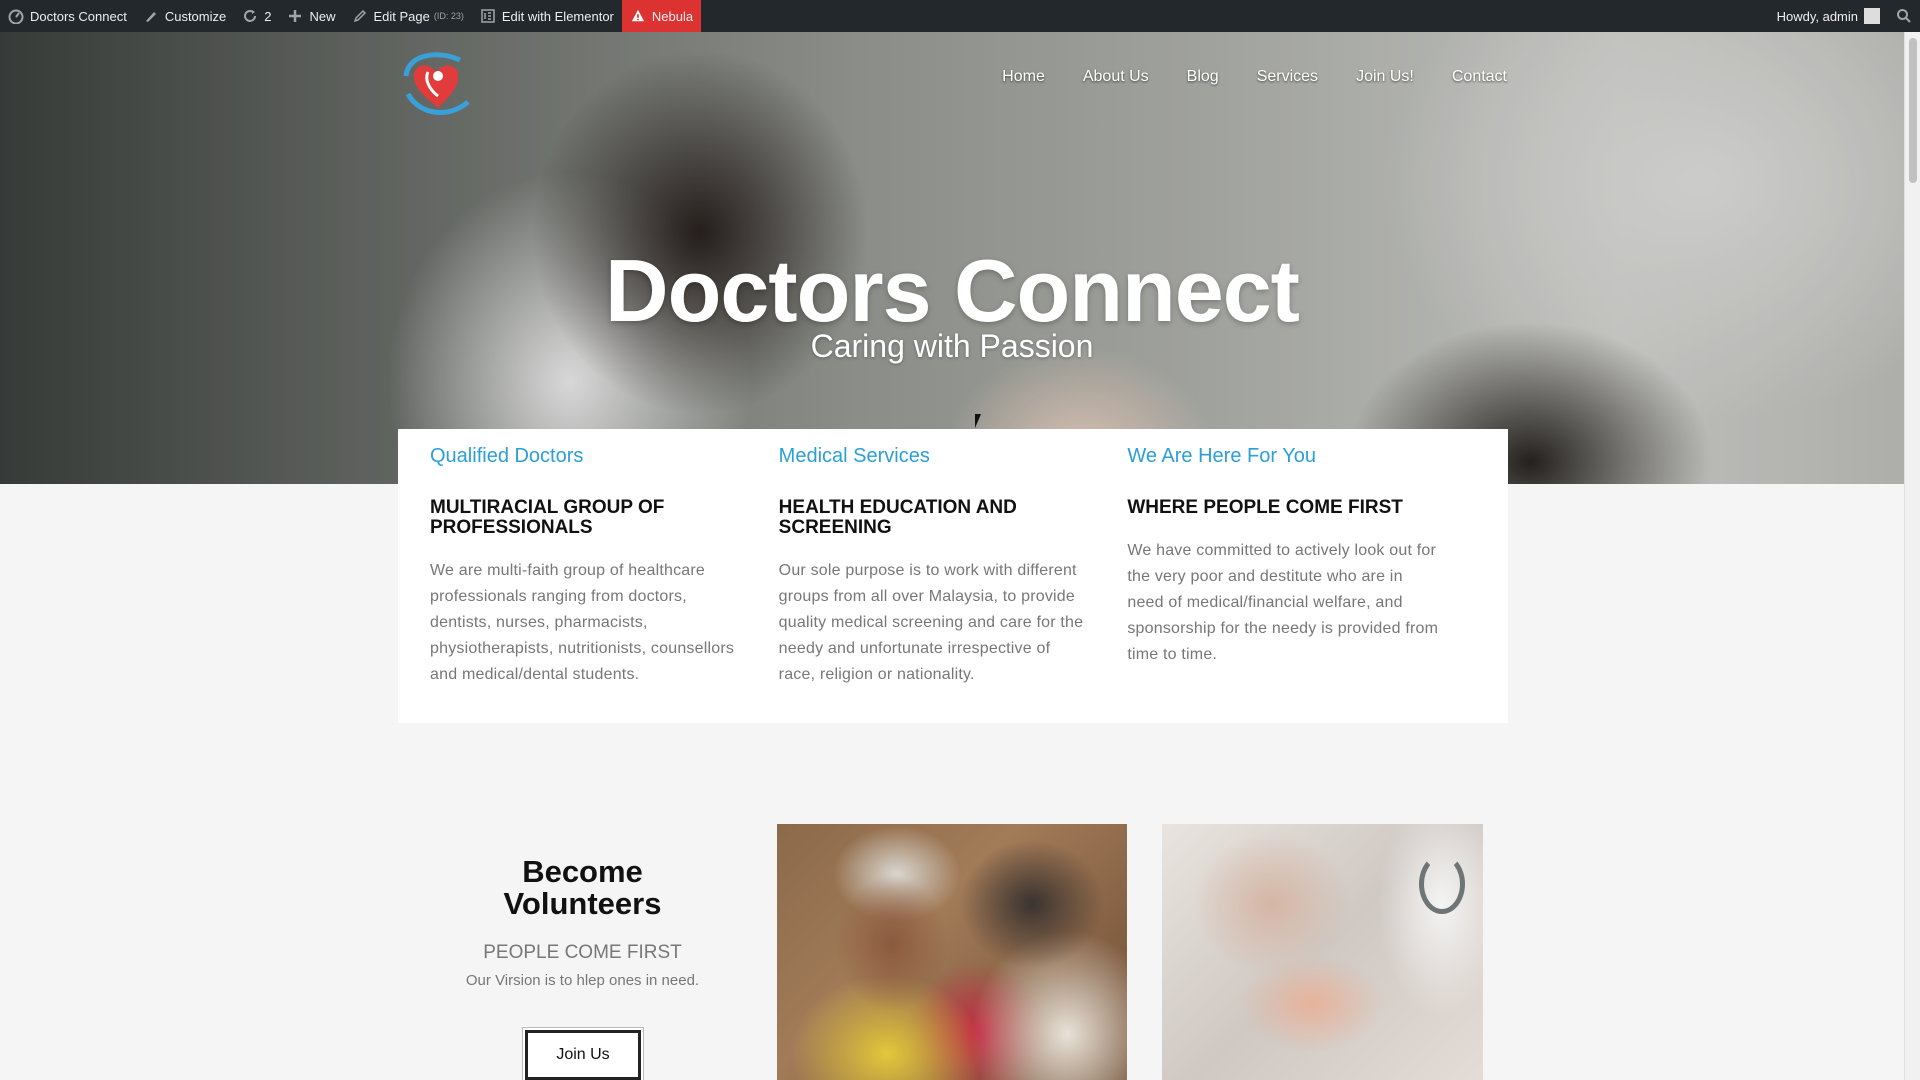  I want to click on new-label: New, so click(322, 16).